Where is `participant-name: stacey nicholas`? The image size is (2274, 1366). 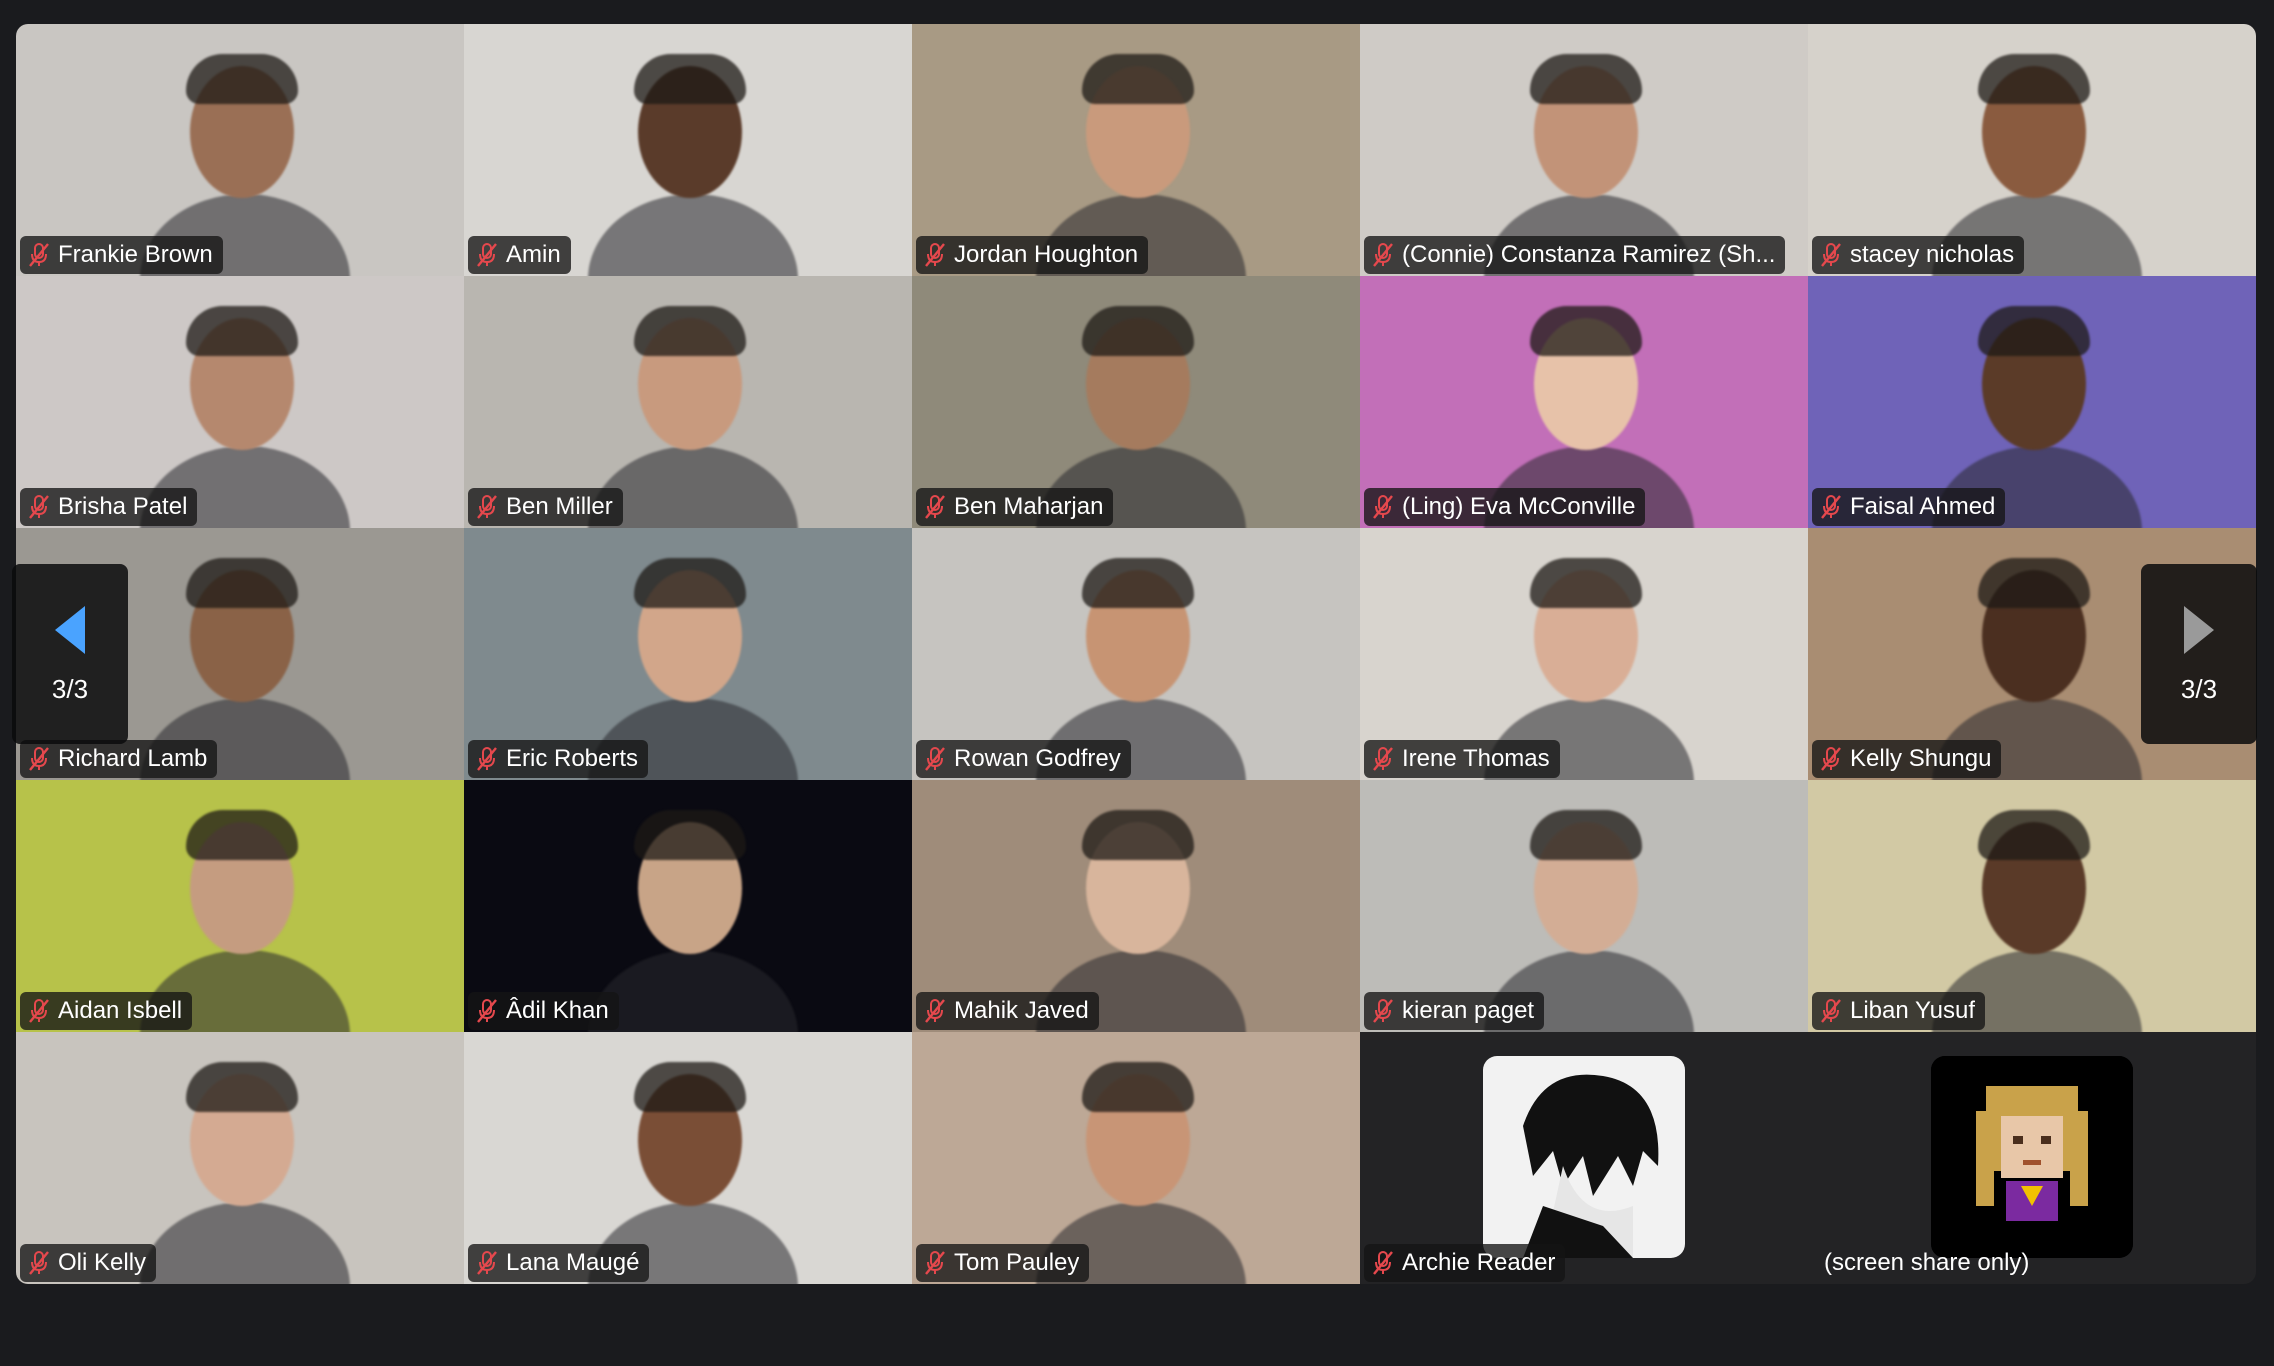 participant-name: stacey nicholas is located at coordinates (1932, 254).